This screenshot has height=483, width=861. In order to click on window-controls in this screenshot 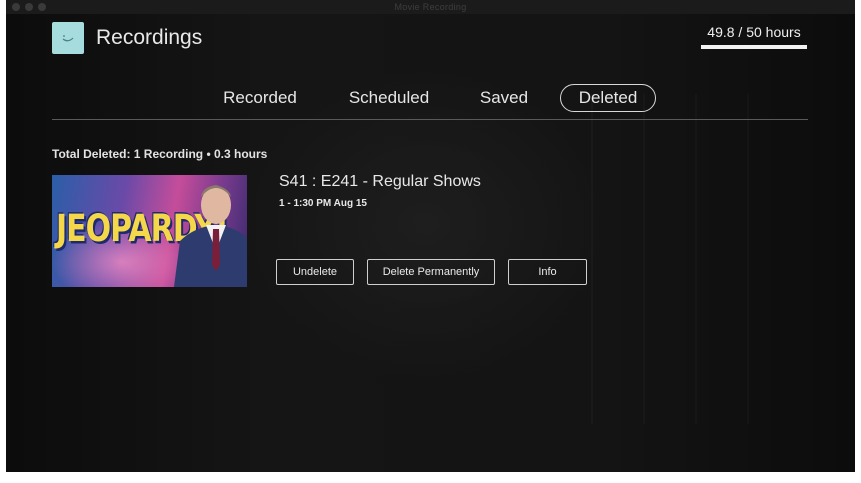, I will do `click(29, 7)`.